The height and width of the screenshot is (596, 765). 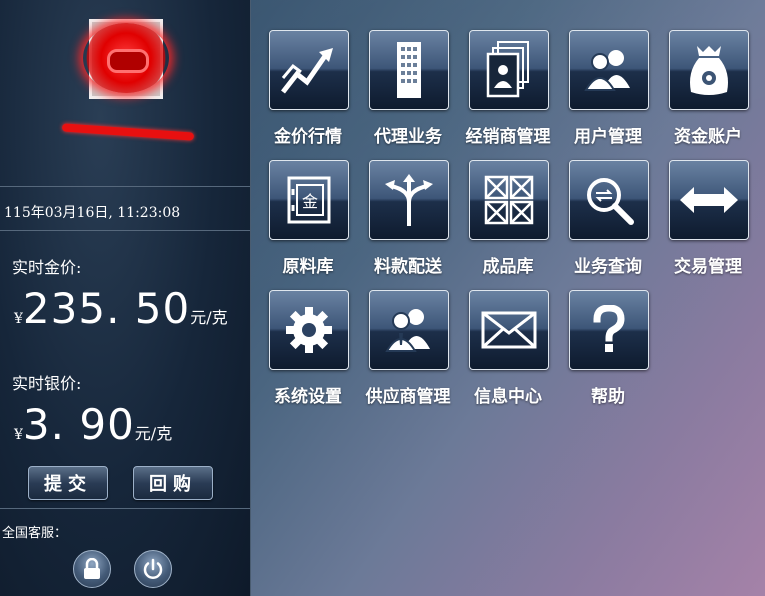 I want to click on money-bag-icon, so click(x=709, y=70).